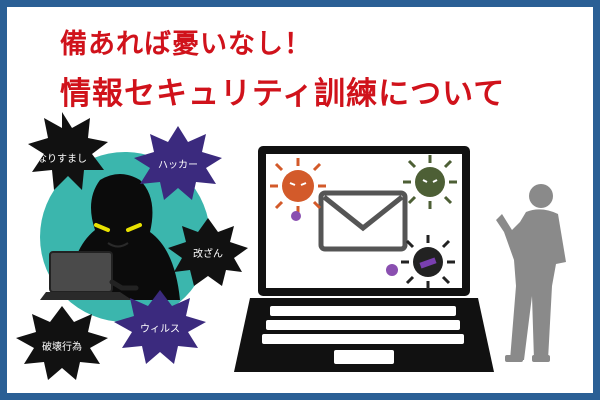 This screenshot has width=600, height=400. I want to click on trackpad, so click(364, 357).